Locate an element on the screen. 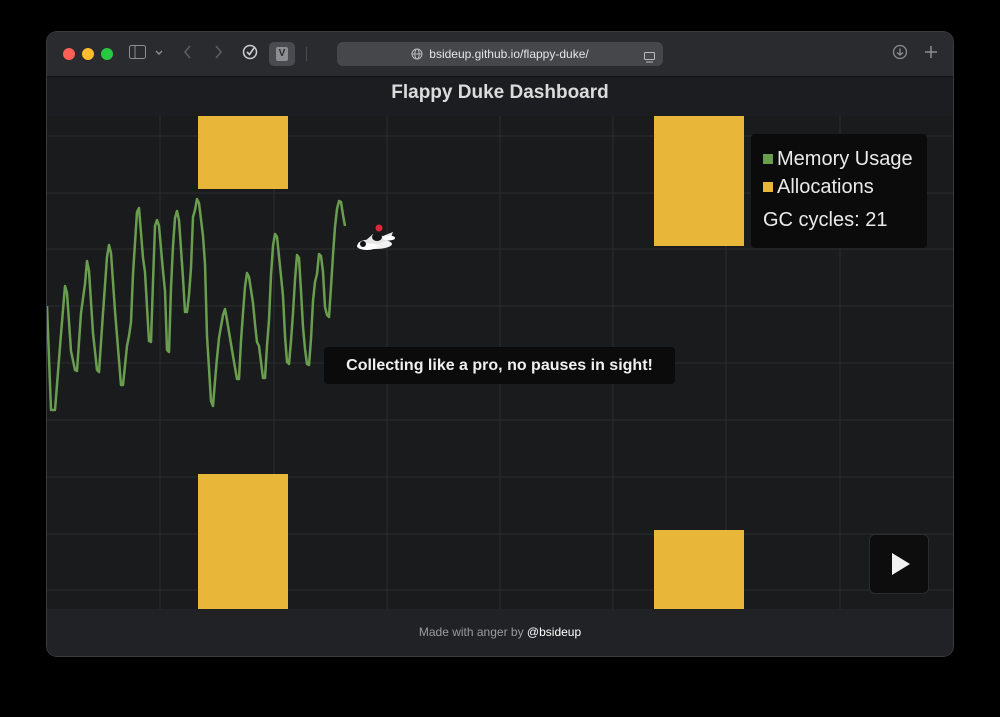  address-bar: bsideup.github.io/flappy-duke/ is located at coordinates (500, 54).